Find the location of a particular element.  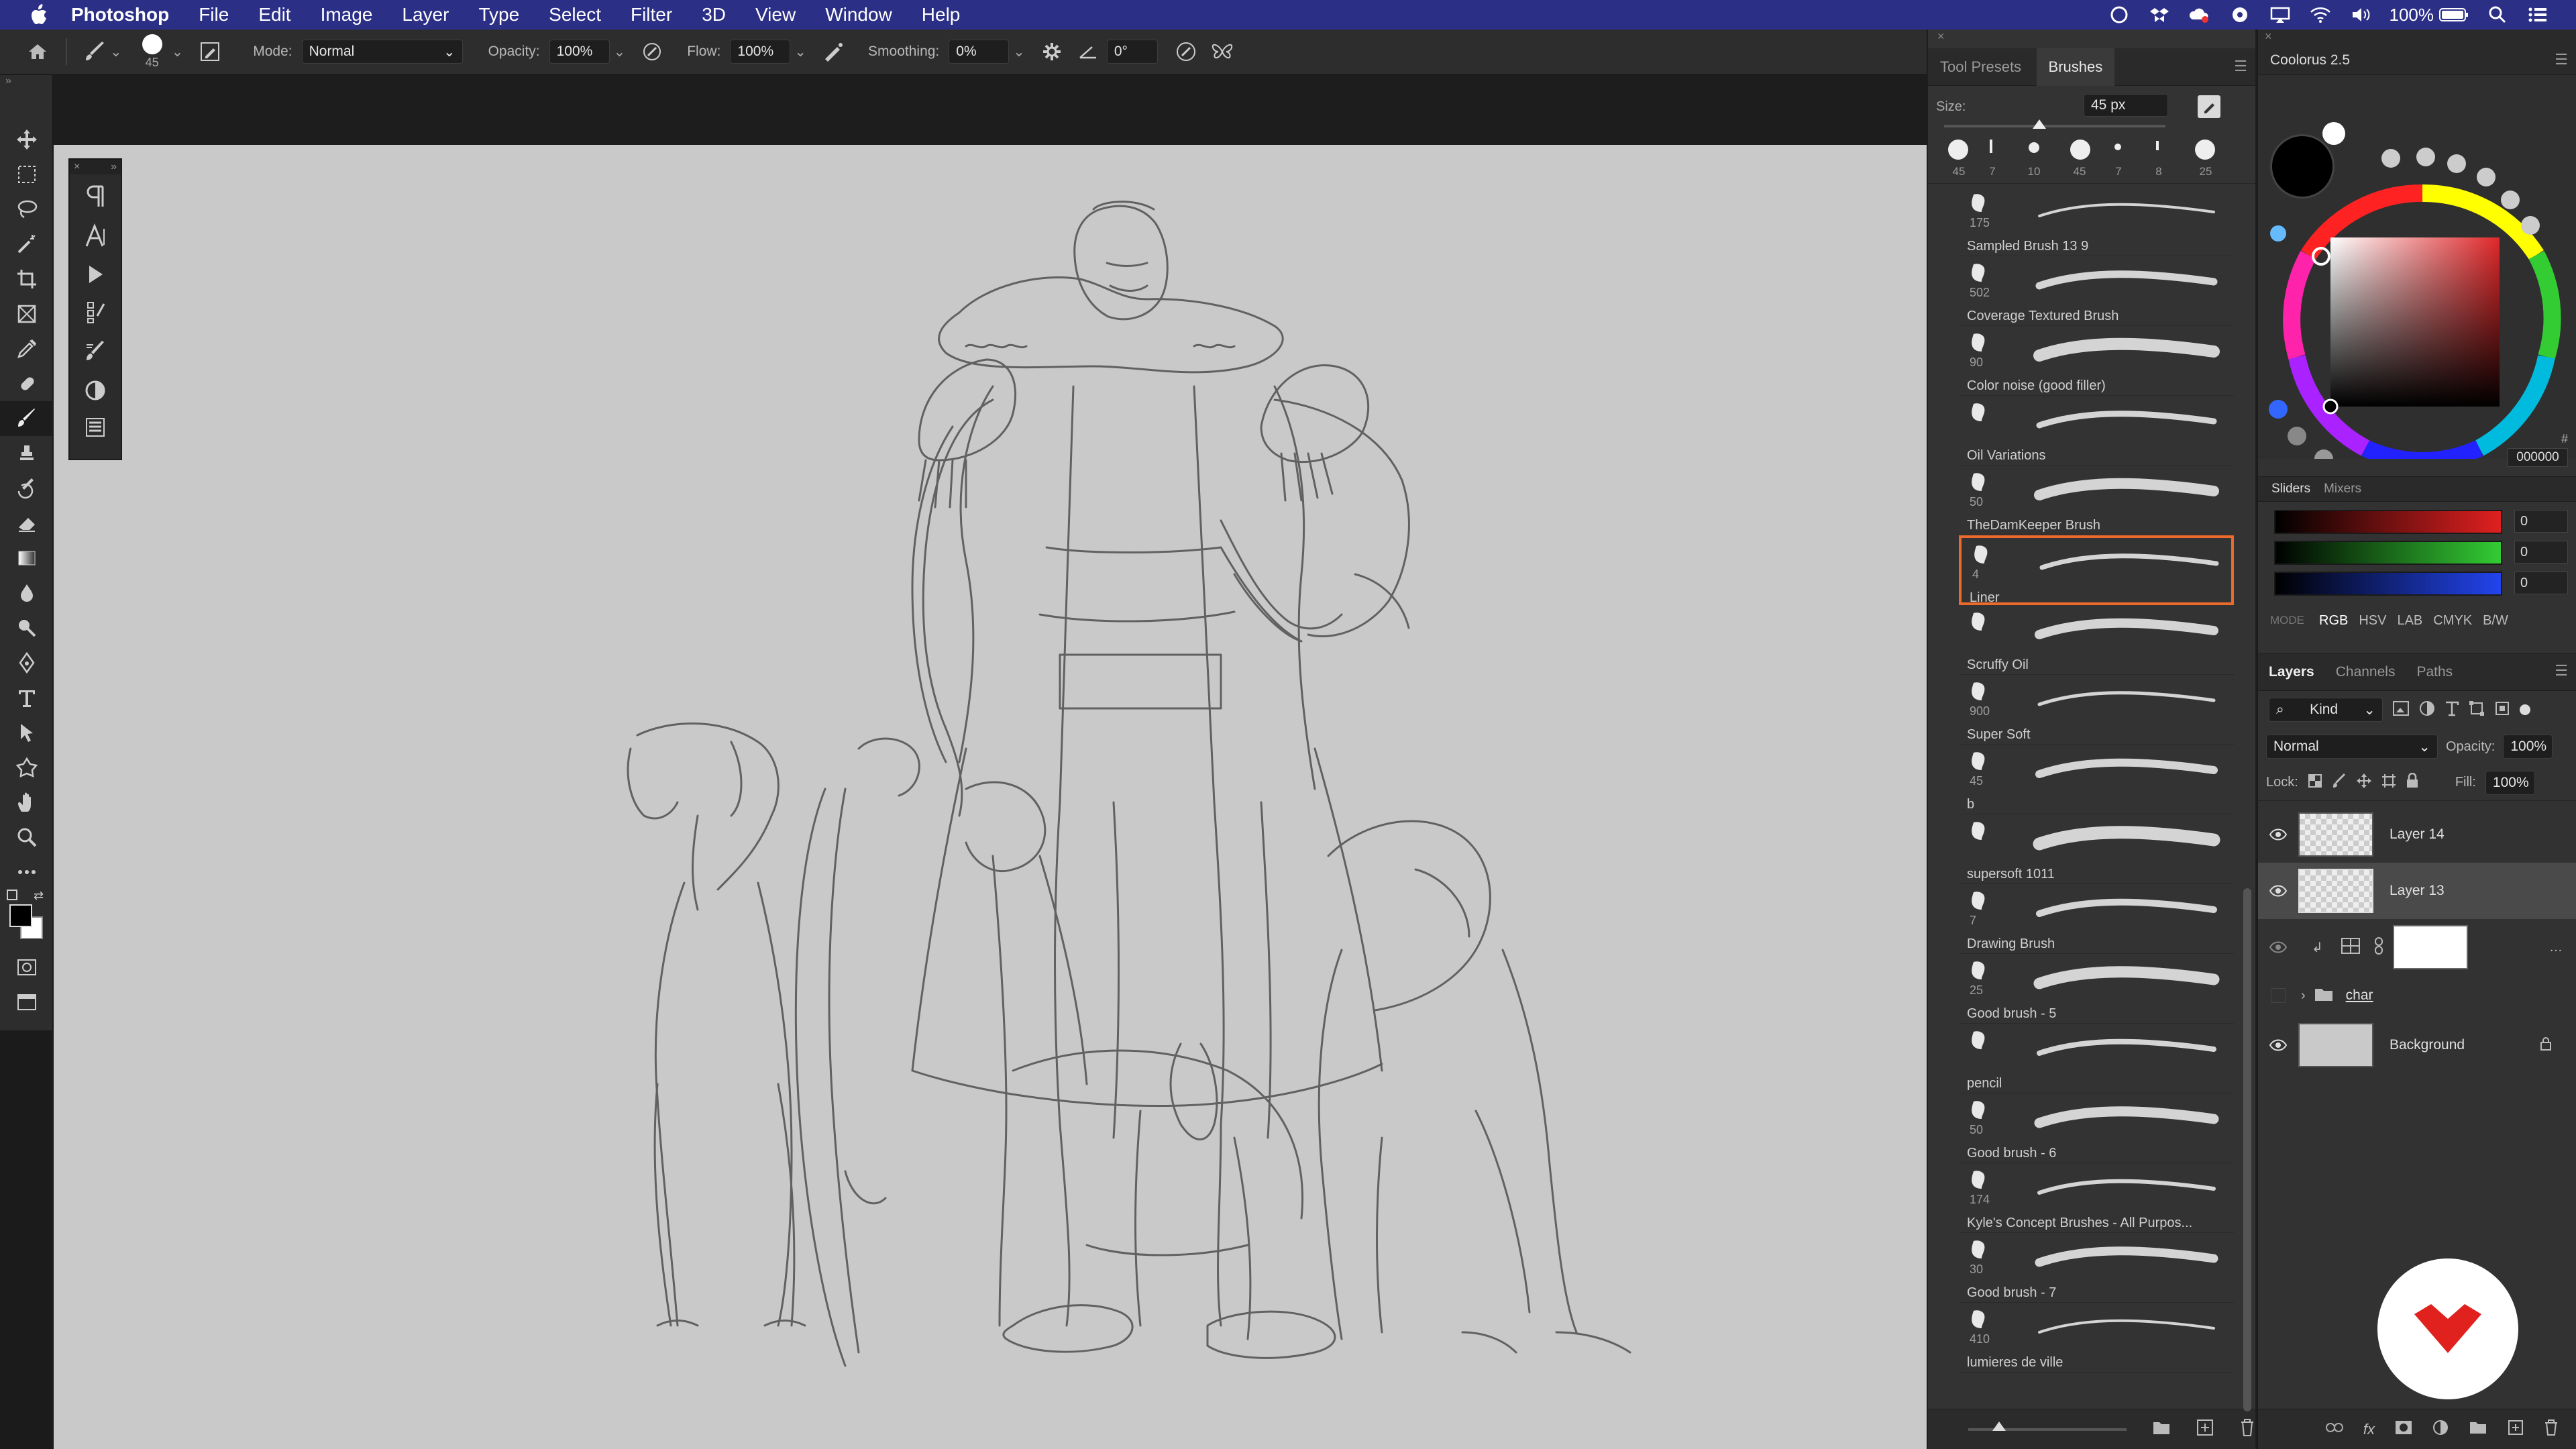

layer-opacity-input: 100% is located at coordinates (2528, 747).